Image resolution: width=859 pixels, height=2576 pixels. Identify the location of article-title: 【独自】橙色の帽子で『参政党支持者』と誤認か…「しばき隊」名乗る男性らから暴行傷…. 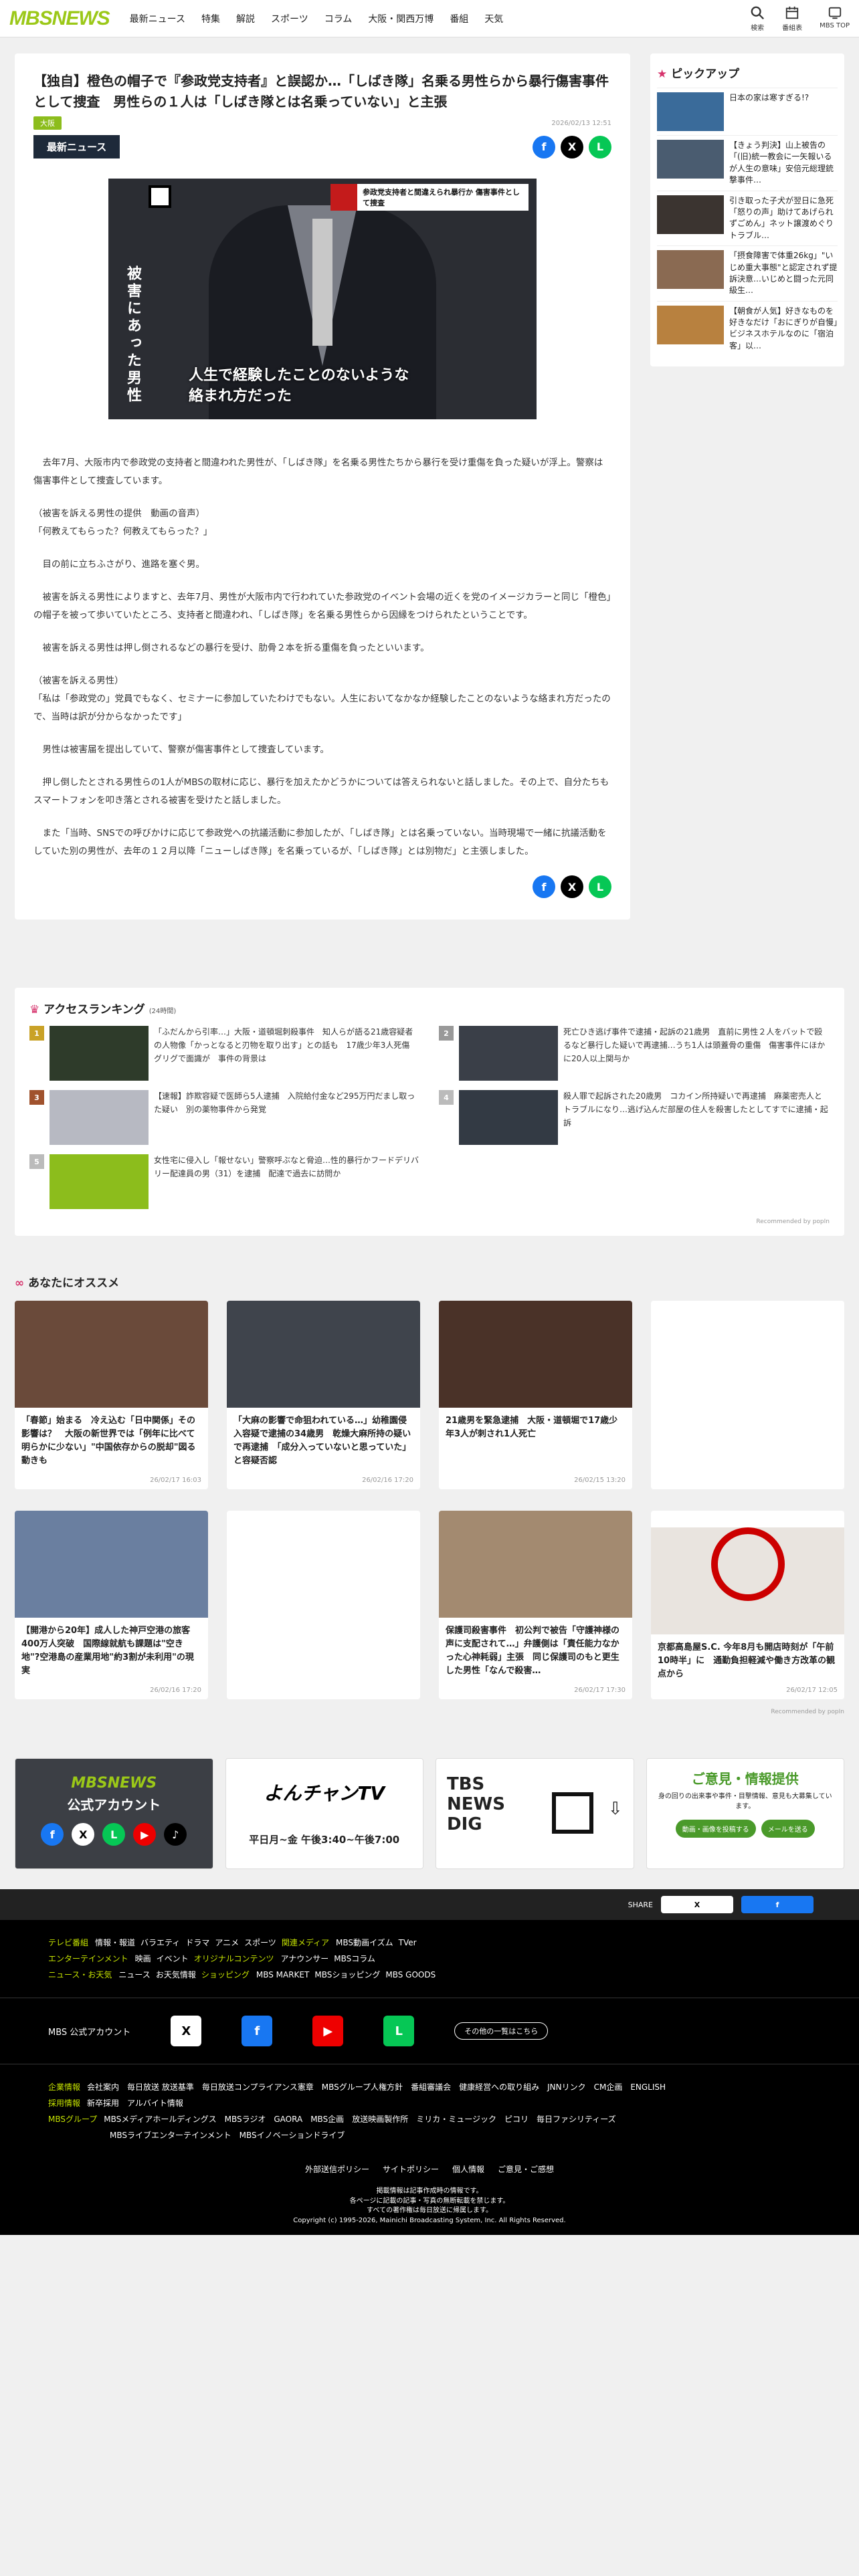
(321, 91).